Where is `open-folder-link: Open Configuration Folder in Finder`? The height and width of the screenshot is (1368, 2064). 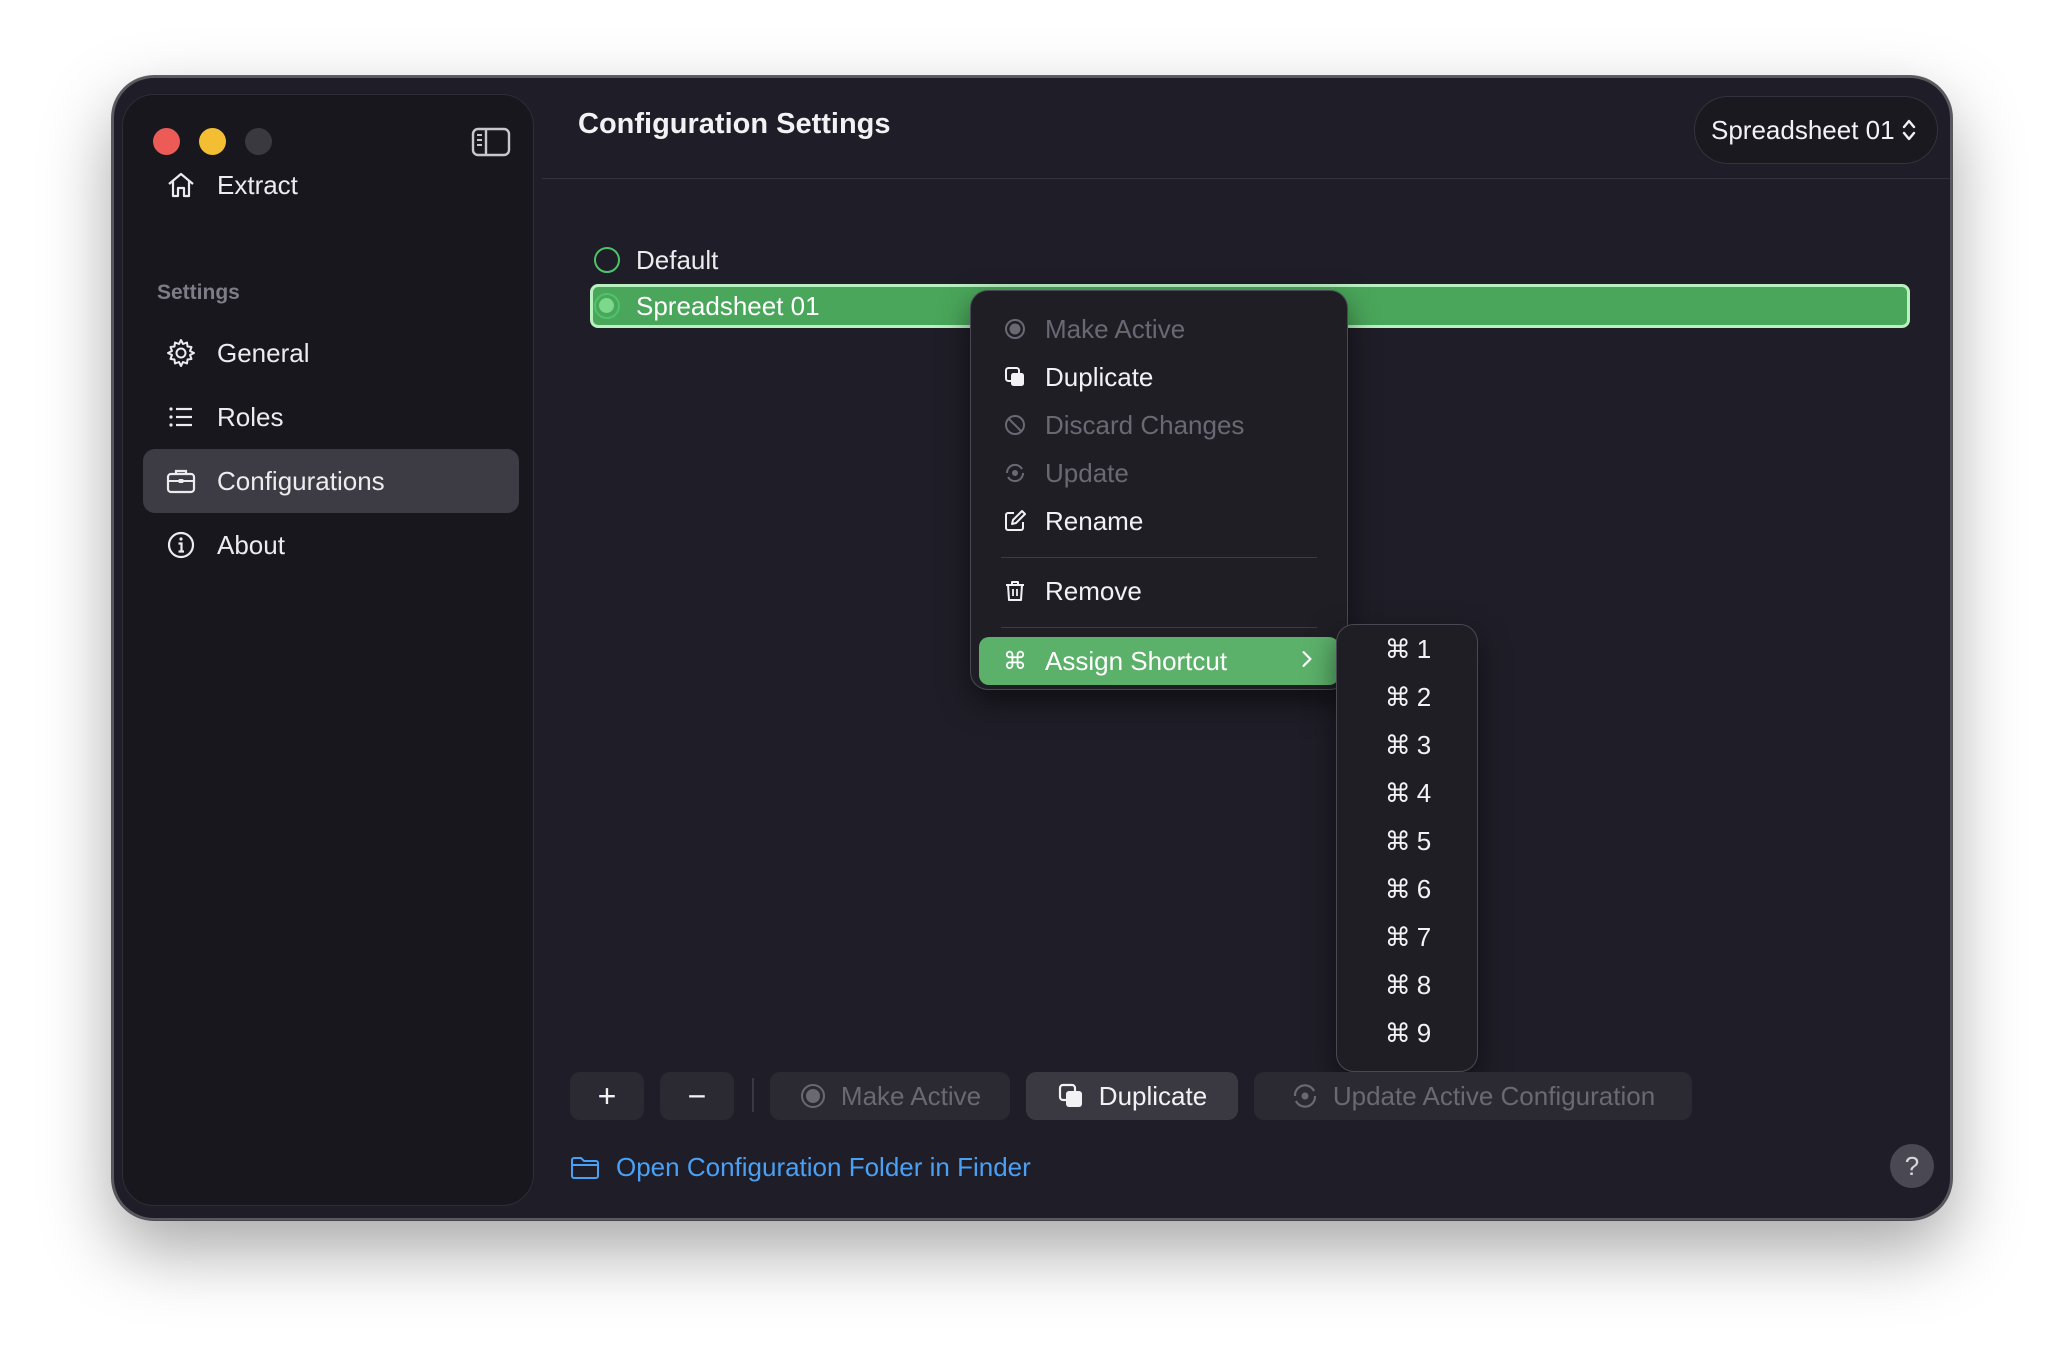 open-folder-link: Open Configuration Folder in Finder is located at coordinates (800, 1167).